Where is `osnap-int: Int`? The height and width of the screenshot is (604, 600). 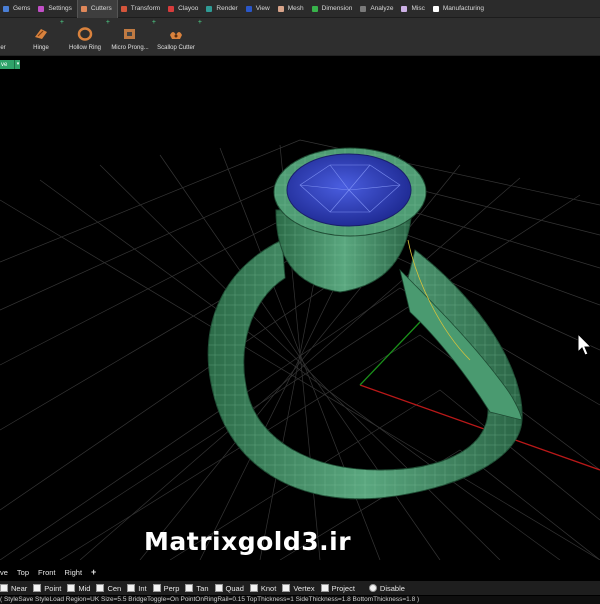 osnap-int: Int is located at coordinates (137, 588).